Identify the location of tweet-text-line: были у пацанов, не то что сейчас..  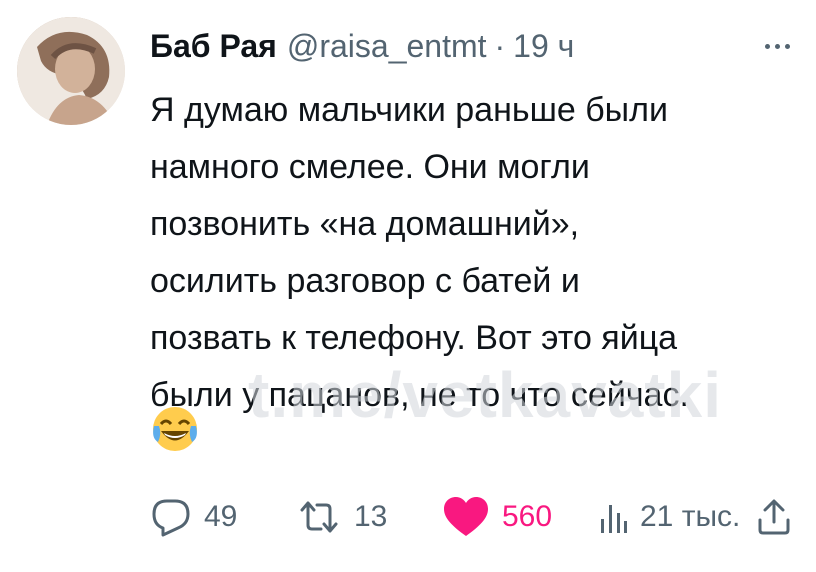
(419, 395).